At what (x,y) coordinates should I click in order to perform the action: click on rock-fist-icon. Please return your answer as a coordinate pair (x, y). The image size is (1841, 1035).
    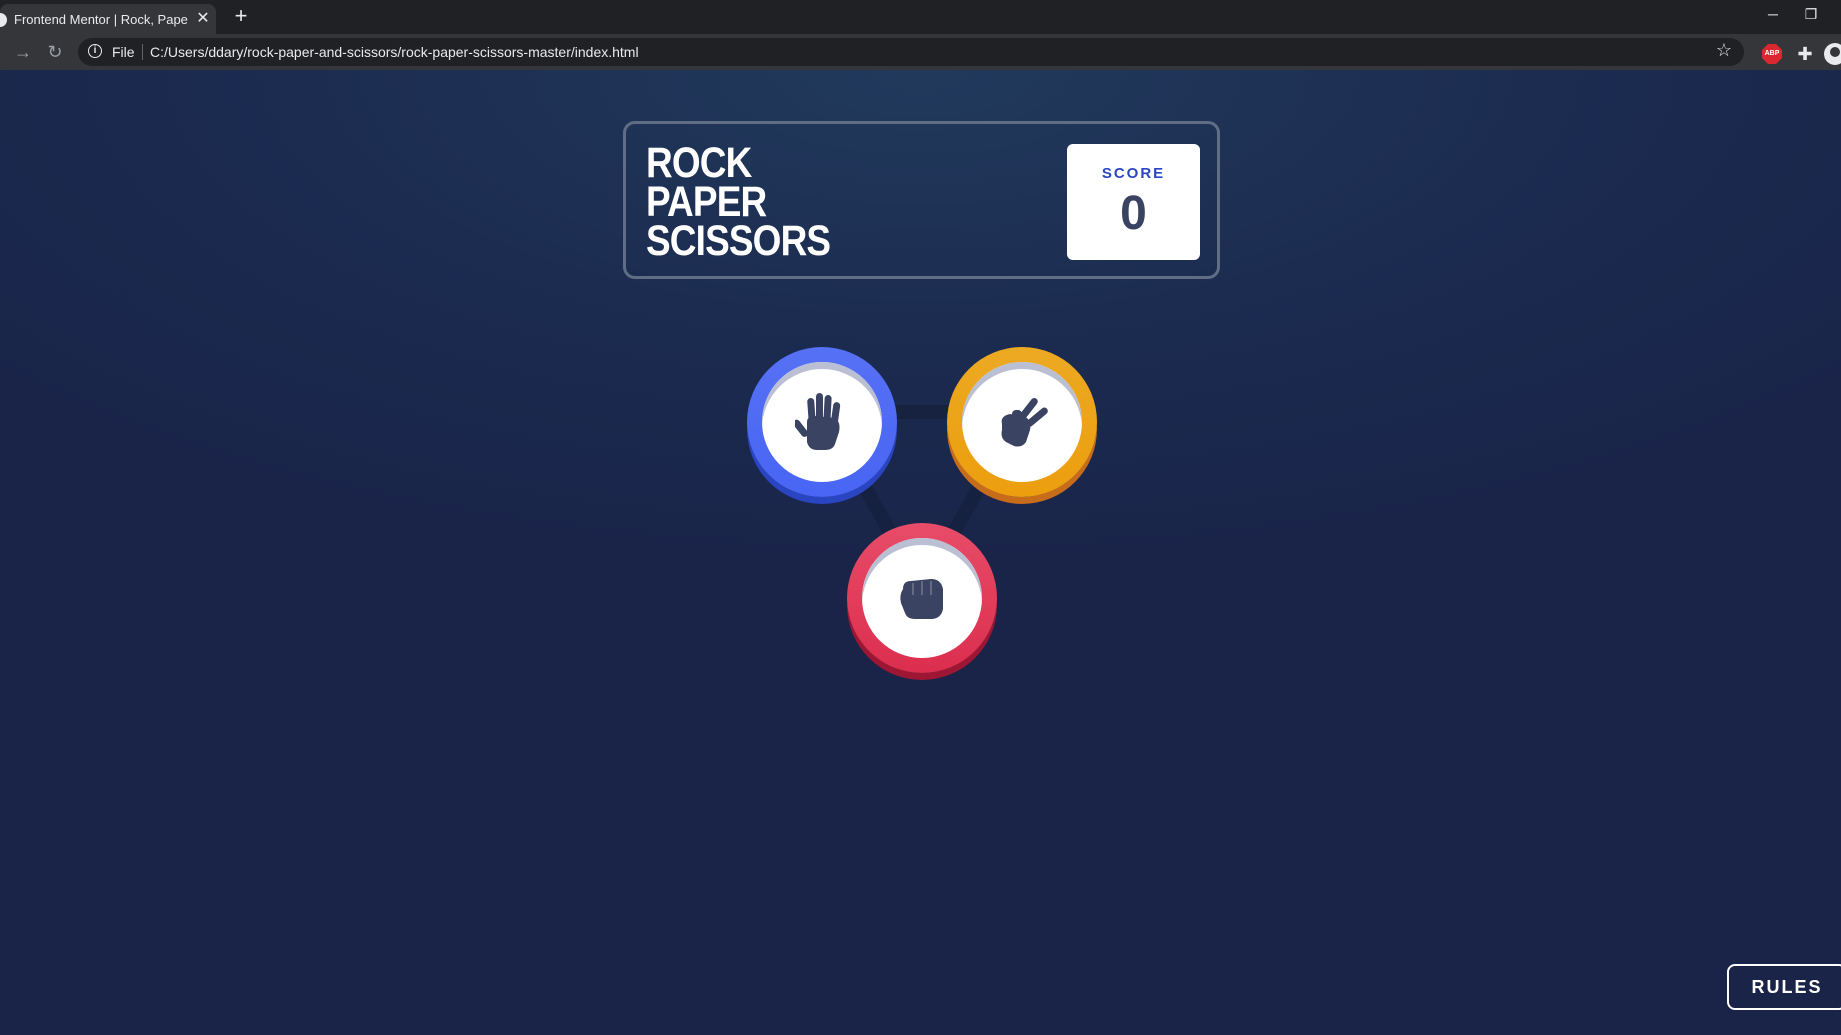
    Looking at the image, I should click on (921, 599).